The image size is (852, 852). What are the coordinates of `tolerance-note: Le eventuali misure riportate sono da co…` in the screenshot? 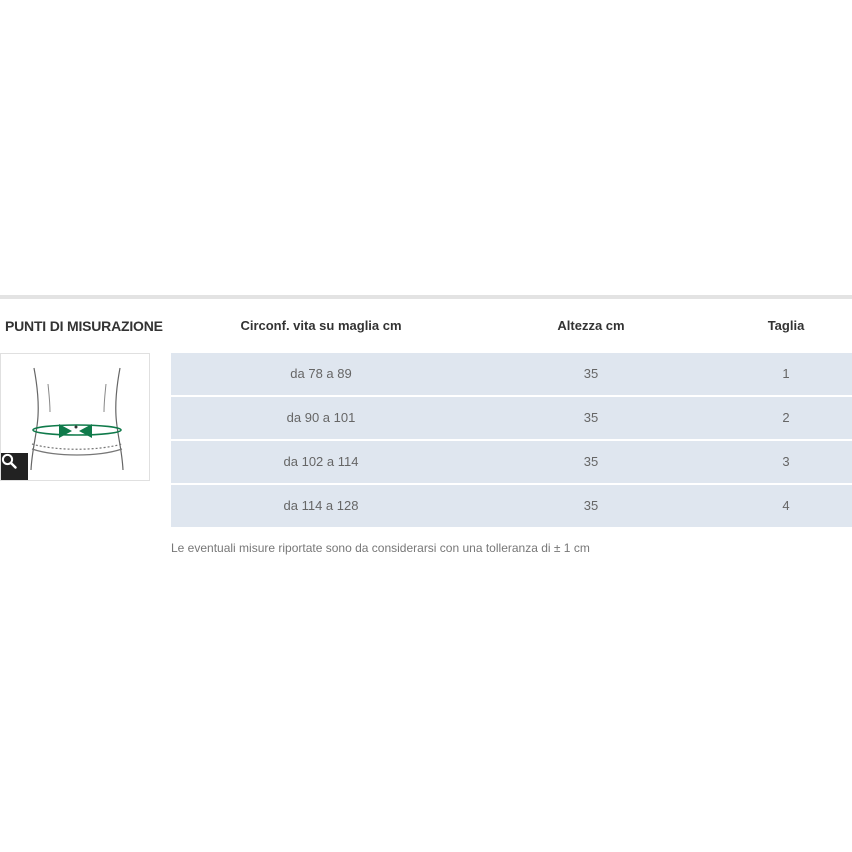 It's located at (380, 548).